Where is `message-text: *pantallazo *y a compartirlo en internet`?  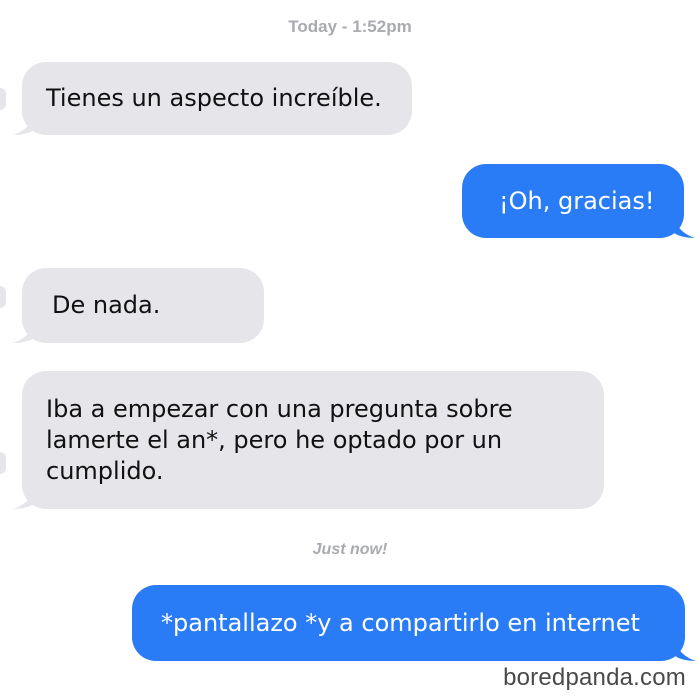 message-text: *pantallazo *y a compartirlo en internet is located at coordinates (400, 622).